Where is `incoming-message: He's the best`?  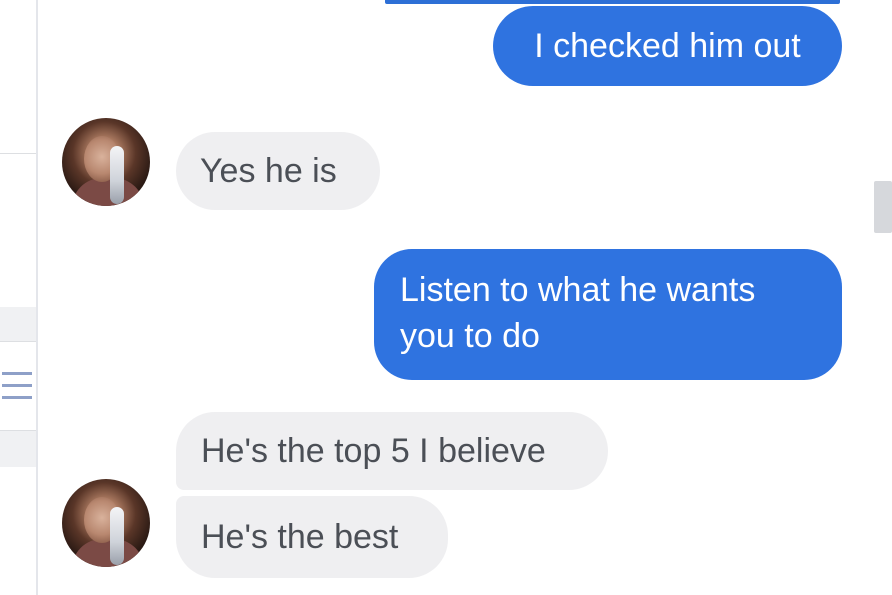 incoming-message: He's the best is located at coordinates (312, 537).